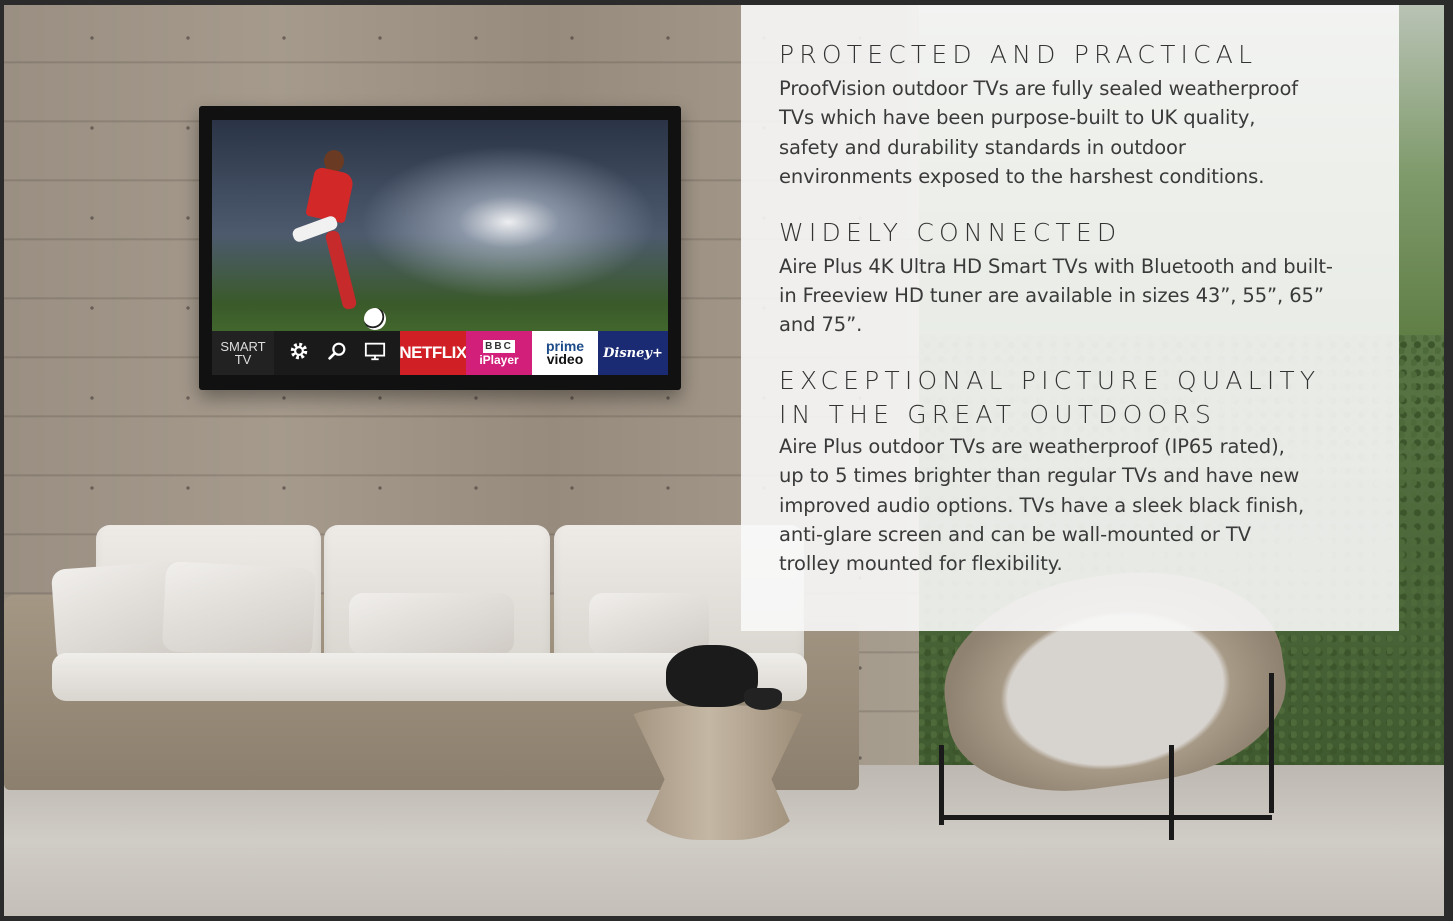 Image resolution: width=1453 pixels, height=921 pixels. Describe the element at coordinates (1018, 54) in the screenshot. I see `section-heading: PROTECTED AND PRACTICAL` at that location.